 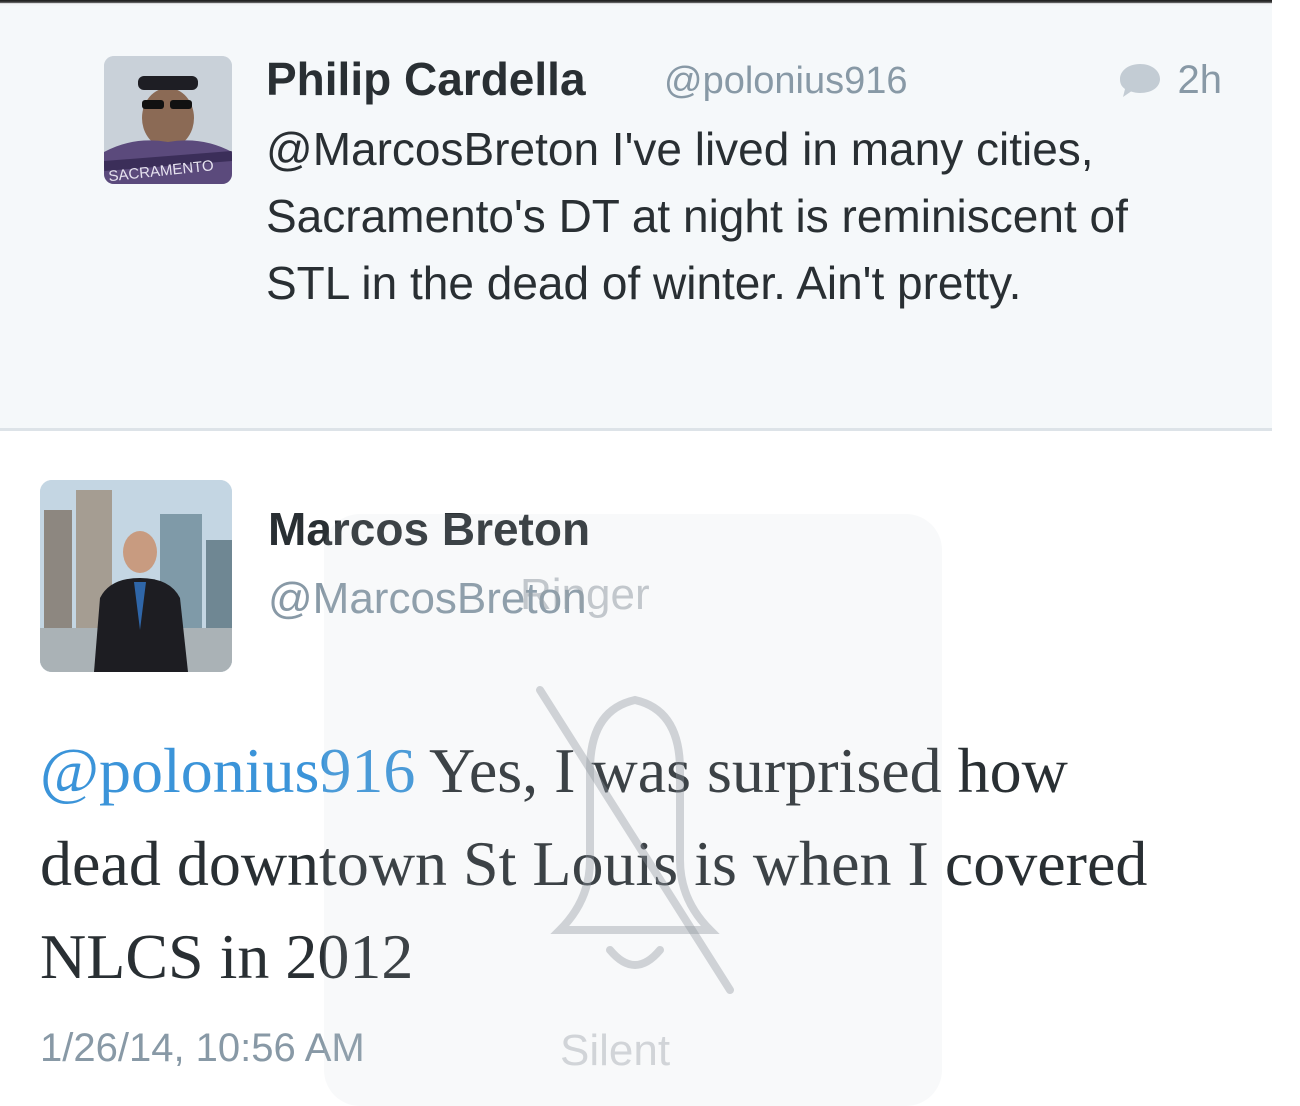 What do you see at coordinates (635, 840) in the screenshot?
I see `bell-muted-icon` at bounding box center [635, 840].